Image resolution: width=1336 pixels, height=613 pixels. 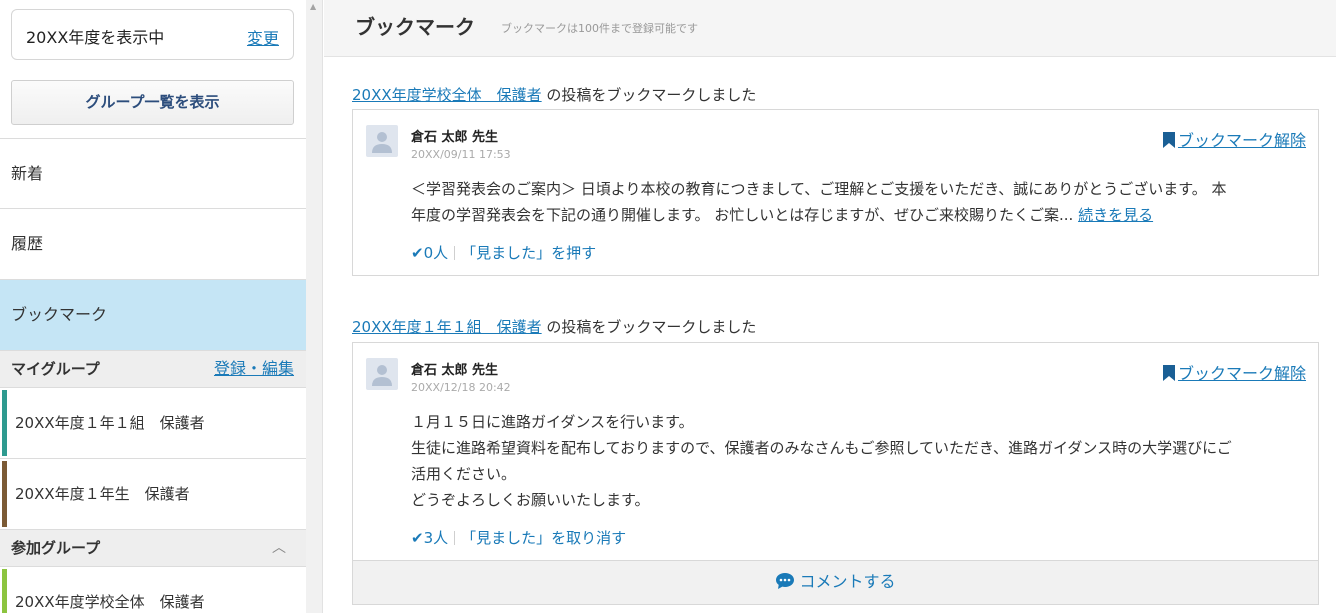 What do you see at coordinates (152, 102) in the screenshot?
I see `show-group-list-button: グループ一覧を表示` at bounding box center [152, 102].